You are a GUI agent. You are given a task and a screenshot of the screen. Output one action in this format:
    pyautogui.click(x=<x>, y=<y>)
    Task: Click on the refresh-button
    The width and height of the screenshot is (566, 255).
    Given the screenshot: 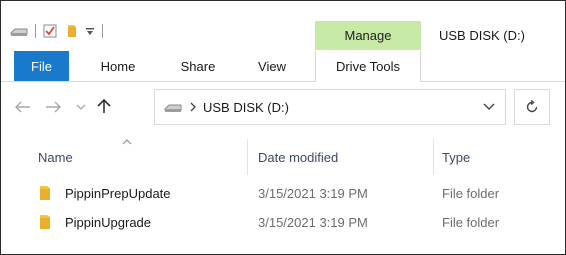 What is the action you would take?
    pyautogui.click(x=532, y=107)
    